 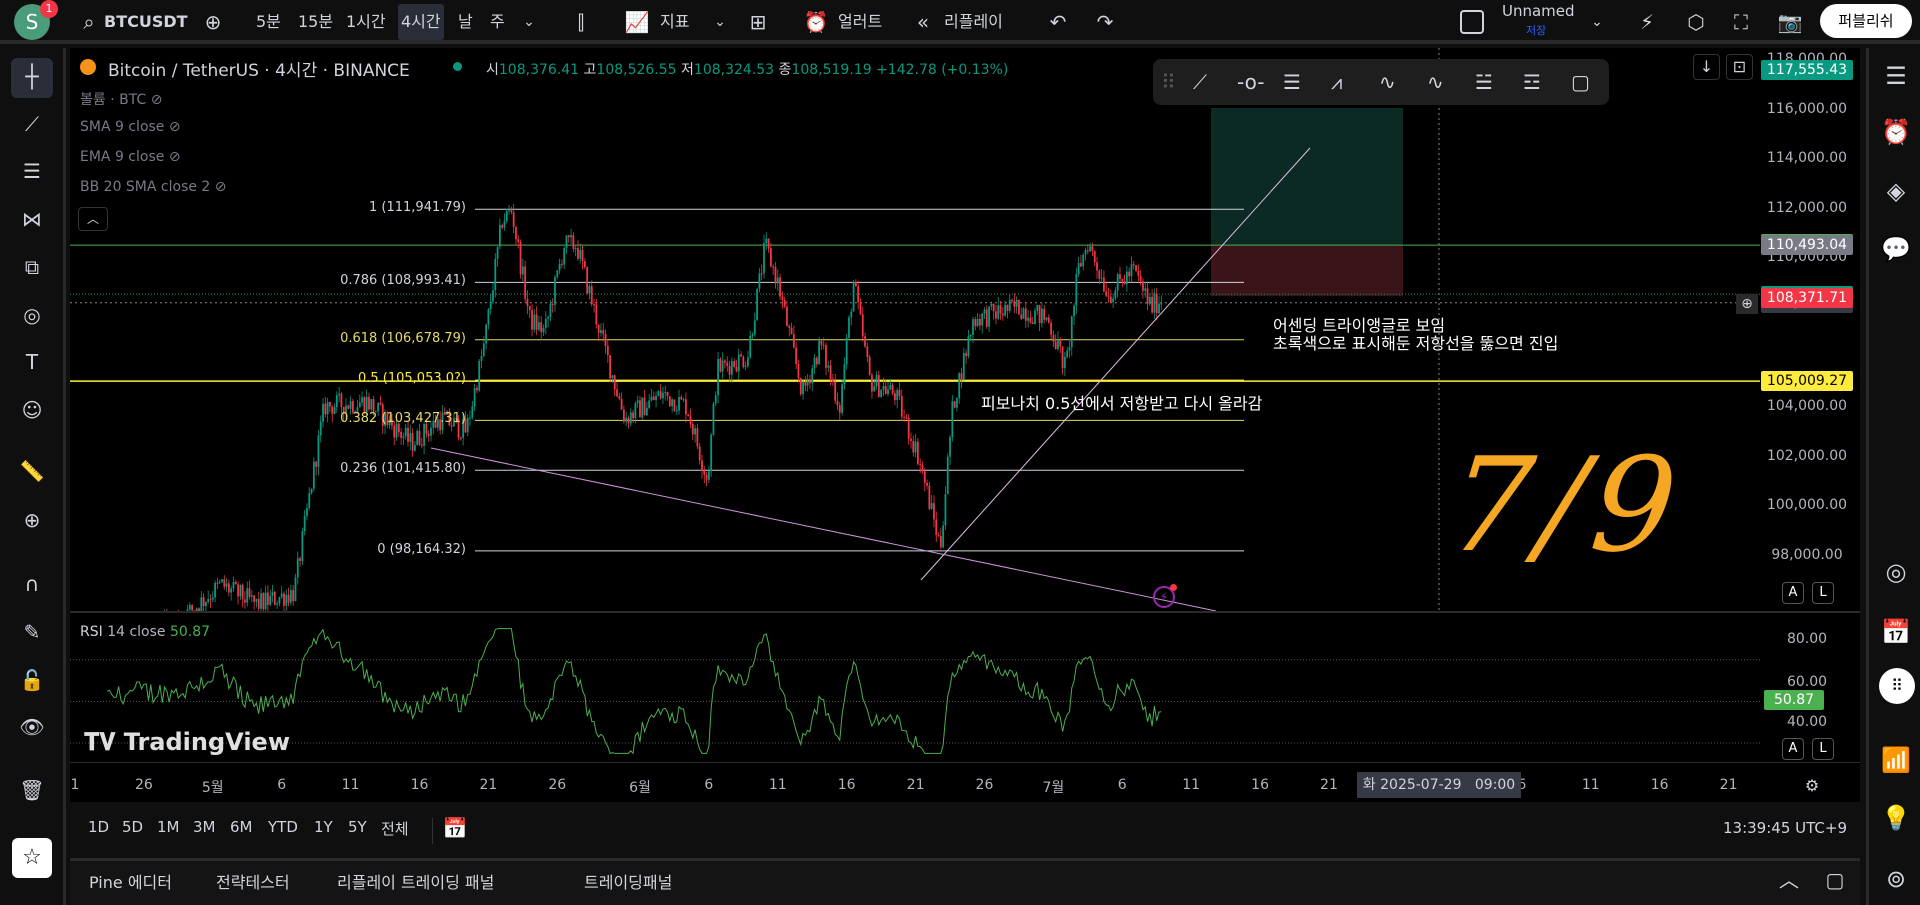 What do you see at coordinates (145, 632) in the screenshot?
I see `rsi-legend: RSI 14 close 50.87` at bounding box center [145, 632].